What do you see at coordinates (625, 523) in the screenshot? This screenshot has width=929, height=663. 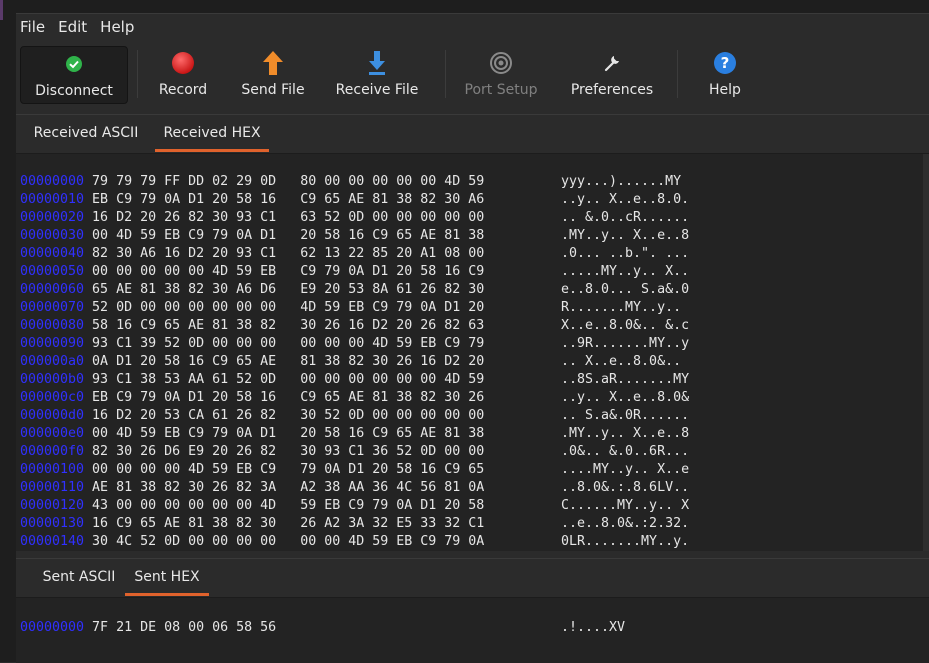 I see `row-ascii: ..e..8.0&.:2.32.` at bounding box center [625, 523].